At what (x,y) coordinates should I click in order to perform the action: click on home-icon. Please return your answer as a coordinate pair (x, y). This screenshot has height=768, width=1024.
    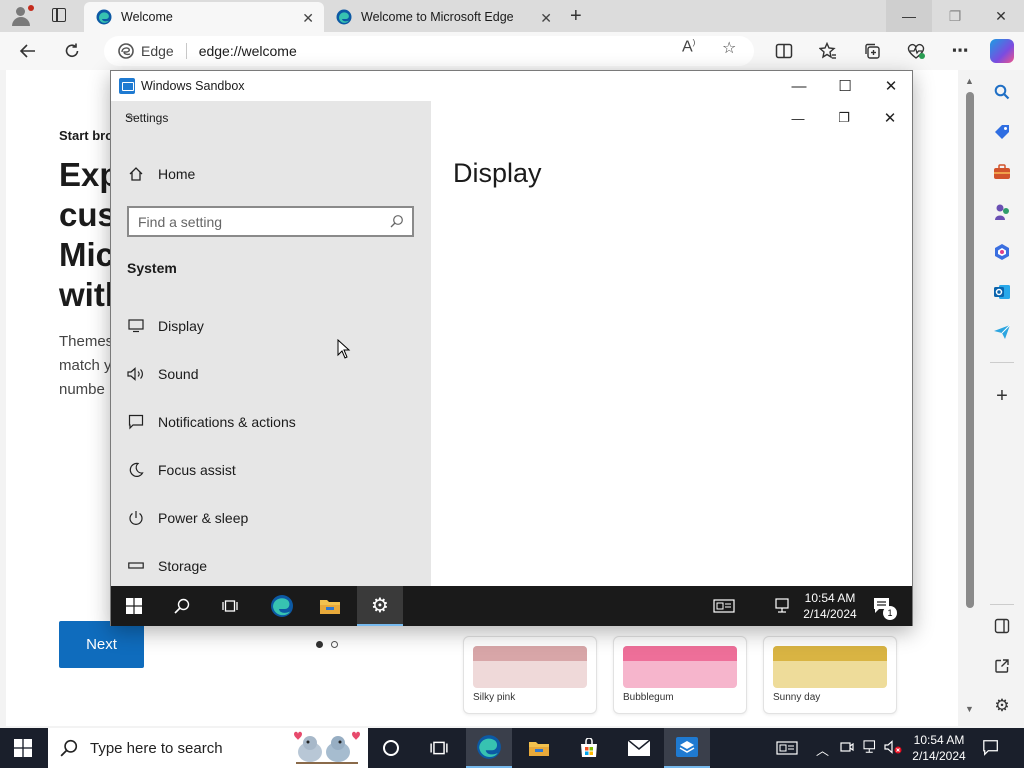
    Looking at the image, I should click on (136, 174).